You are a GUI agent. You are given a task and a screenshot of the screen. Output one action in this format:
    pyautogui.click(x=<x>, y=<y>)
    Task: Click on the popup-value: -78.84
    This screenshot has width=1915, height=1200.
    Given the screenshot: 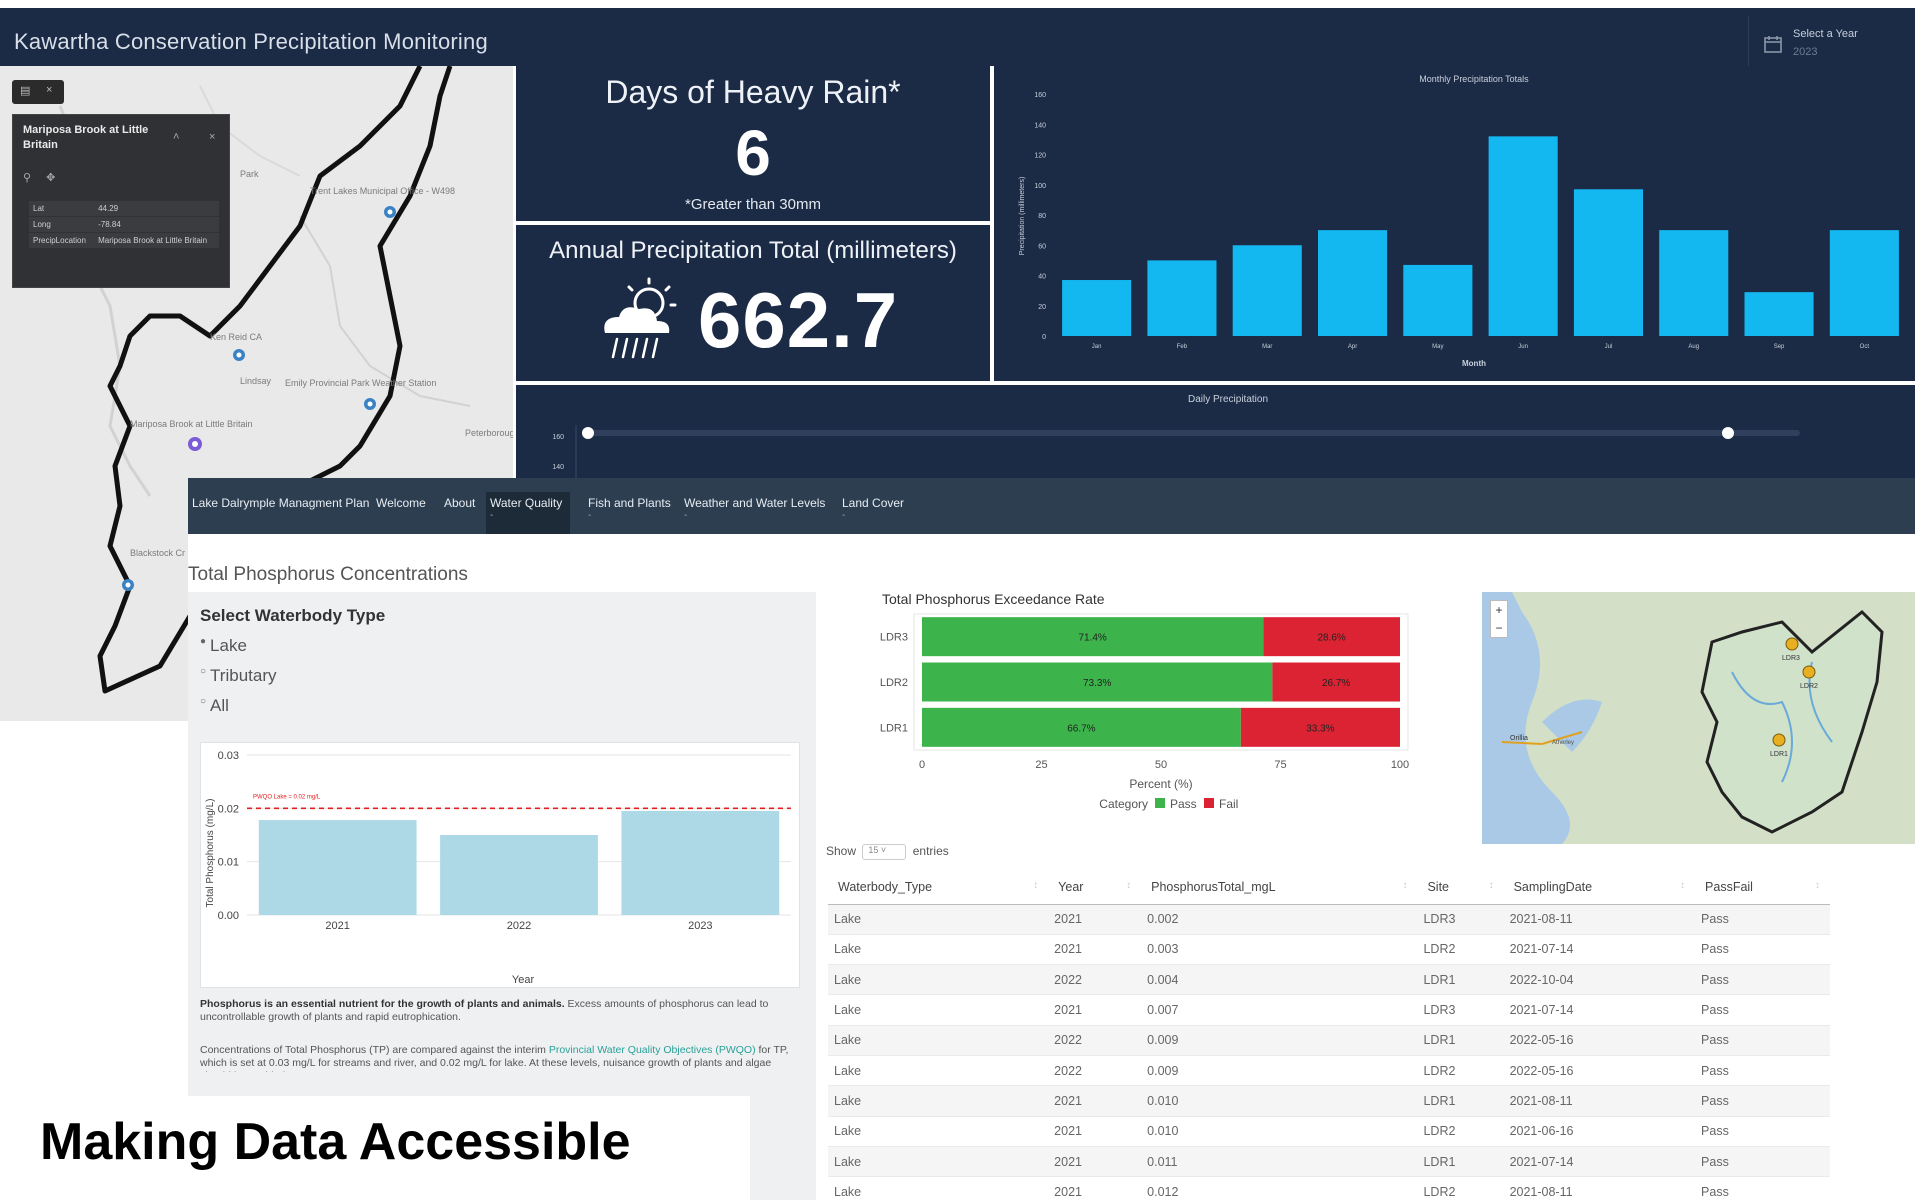 What is the action you would take?
    pyautogui.click(x=156, y=224)
    